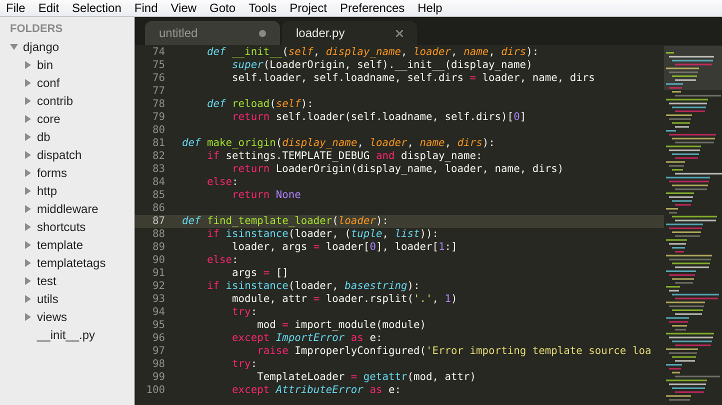 The image size is (722, 405). What do you see at coordinates (158, 169) in the screenshot?
I see `line-number: 83` at bounding box center [158, 169].